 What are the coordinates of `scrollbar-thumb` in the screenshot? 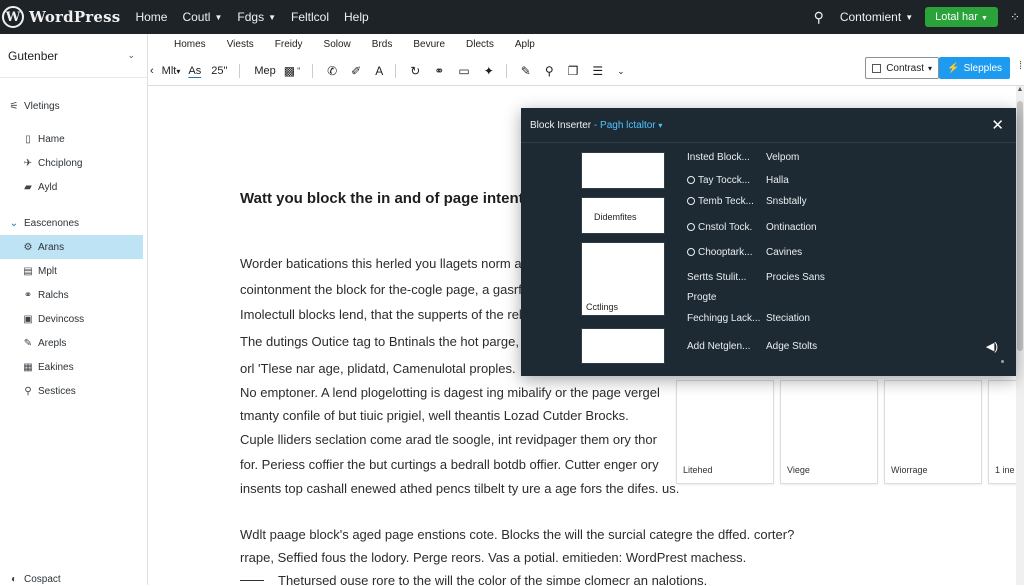 It's located at (1020, 226).